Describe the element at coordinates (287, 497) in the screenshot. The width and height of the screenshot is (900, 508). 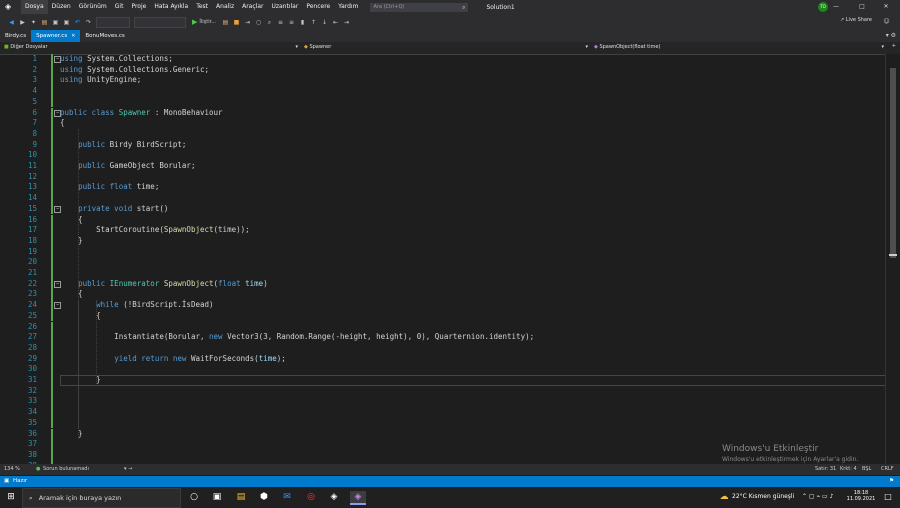
I see `mail-icon: ✉` at that location.